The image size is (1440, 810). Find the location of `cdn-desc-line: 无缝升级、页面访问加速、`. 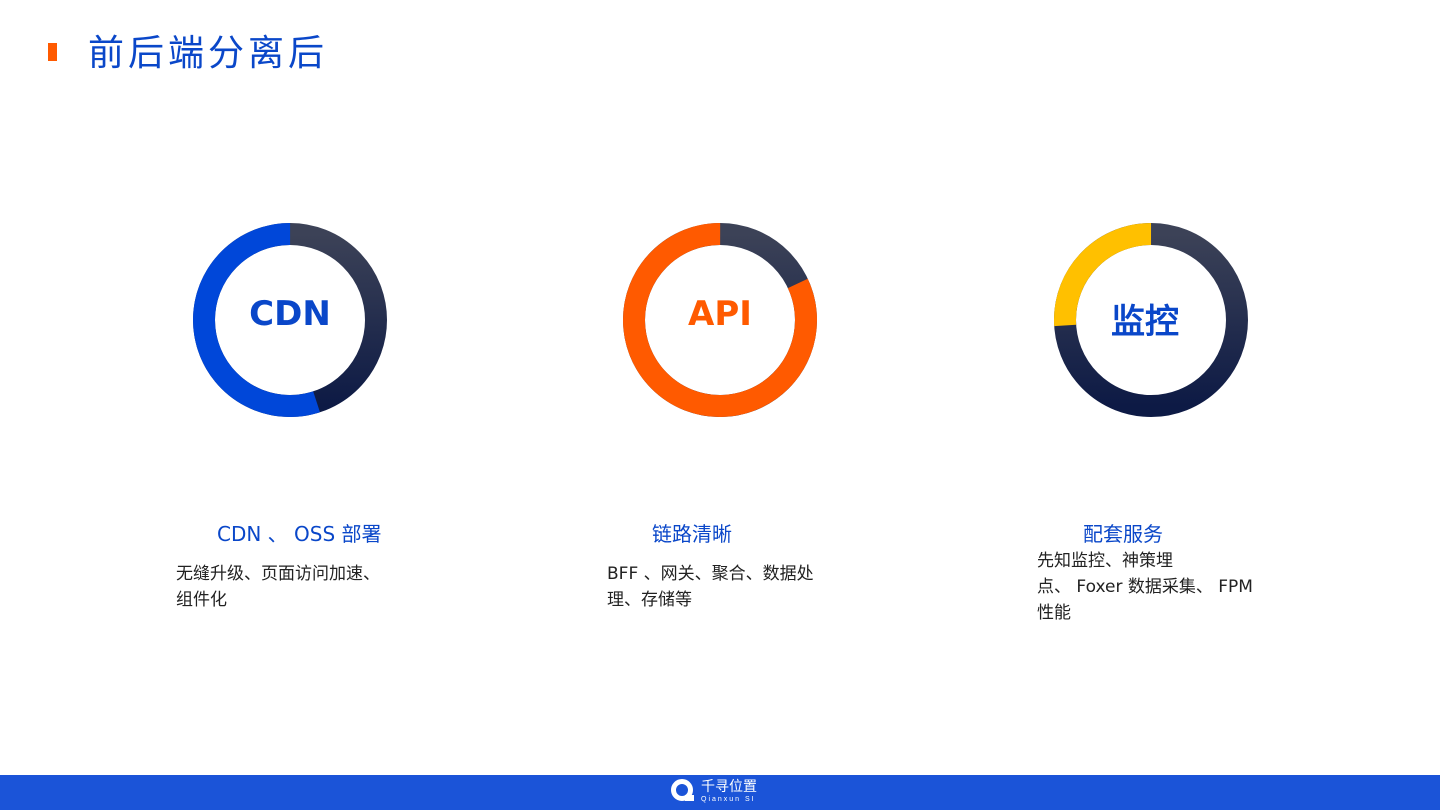

cdn-desc-line: 无缝升级、页面访问加速、 is located at coordinates (278, 574).